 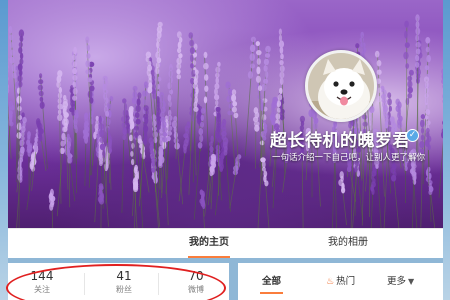 I want to click on filter-more-dropdown: 更多 ▼, so click(x=400, y=280).